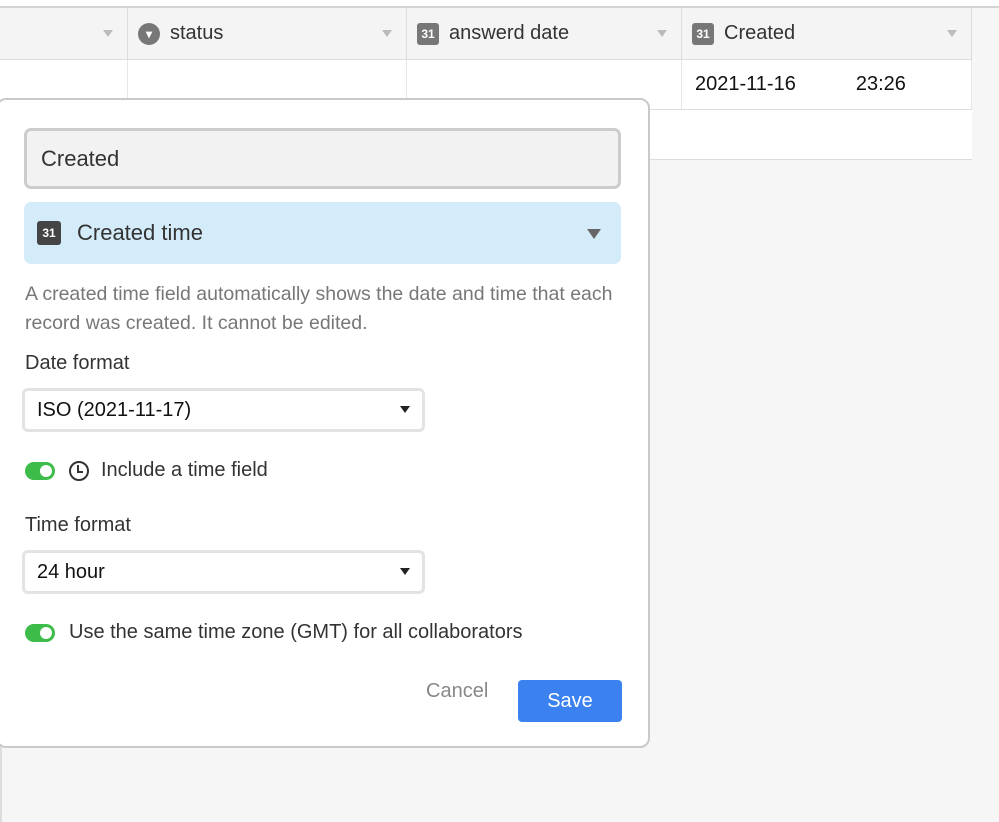  I want to click on date-format-select: ISO (2021-11-17), so click(223, 410).